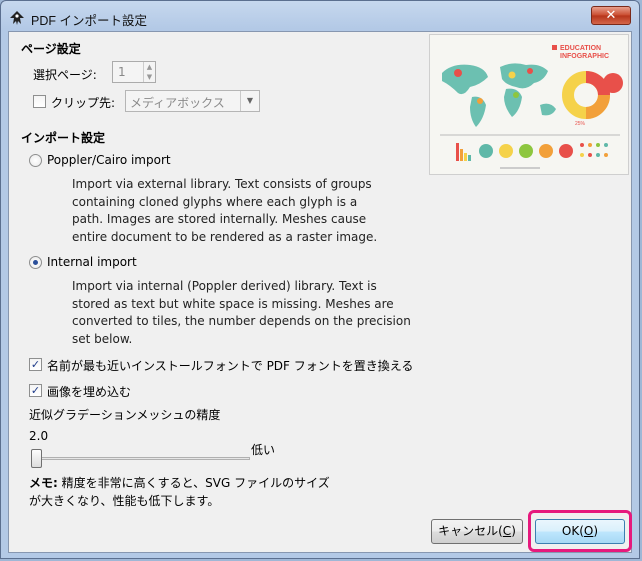 The image size is (642, 561). What do you see at coordinates (125, 415) in the screenshot?
I see `mesh-precision-label: 近似グラデーションメッシュの精度` at bounding box center [125, 415].